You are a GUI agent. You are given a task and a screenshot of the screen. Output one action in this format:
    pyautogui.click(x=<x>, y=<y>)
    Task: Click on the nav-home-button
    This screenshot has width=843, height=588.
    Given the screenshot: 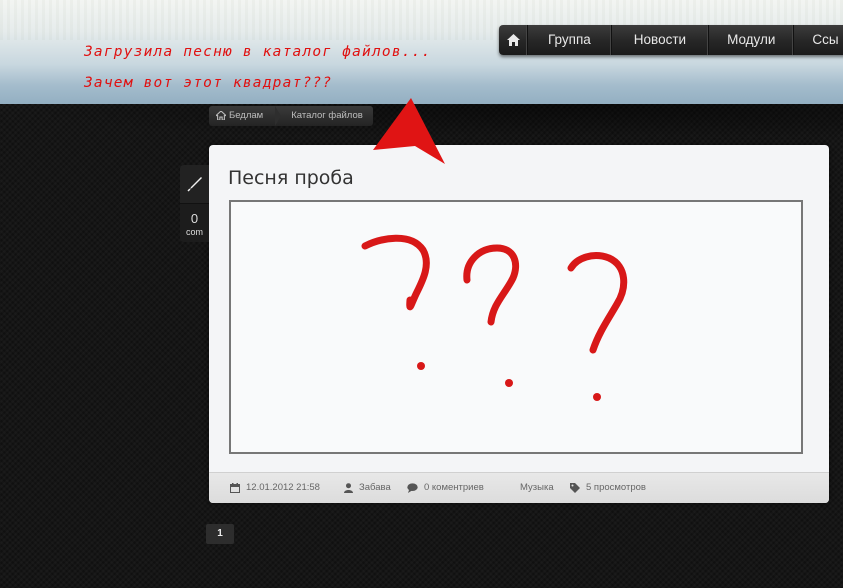 What is the action you would take?
    pyautogui.click(x=513, y=40)
    